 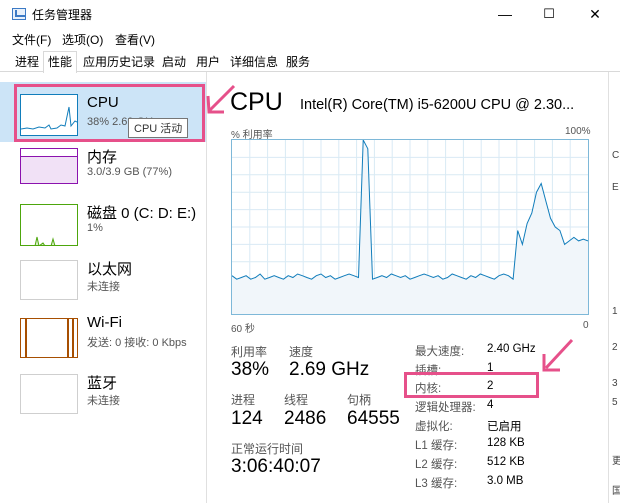 What do you see at coordinates (615, 383) in the screenshot?
I see `edge-text-5: 3` at bounding box center [615, 383].